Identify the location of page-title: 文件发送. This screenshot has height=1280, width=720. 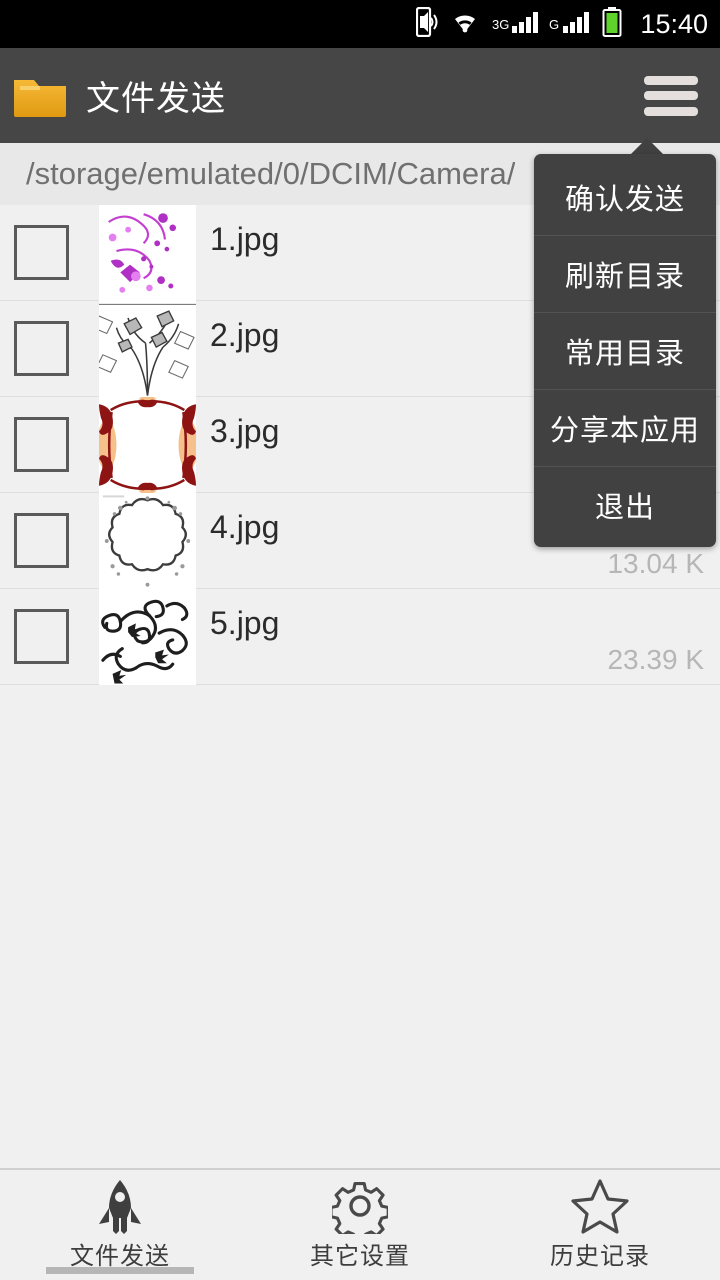
(156, 99).